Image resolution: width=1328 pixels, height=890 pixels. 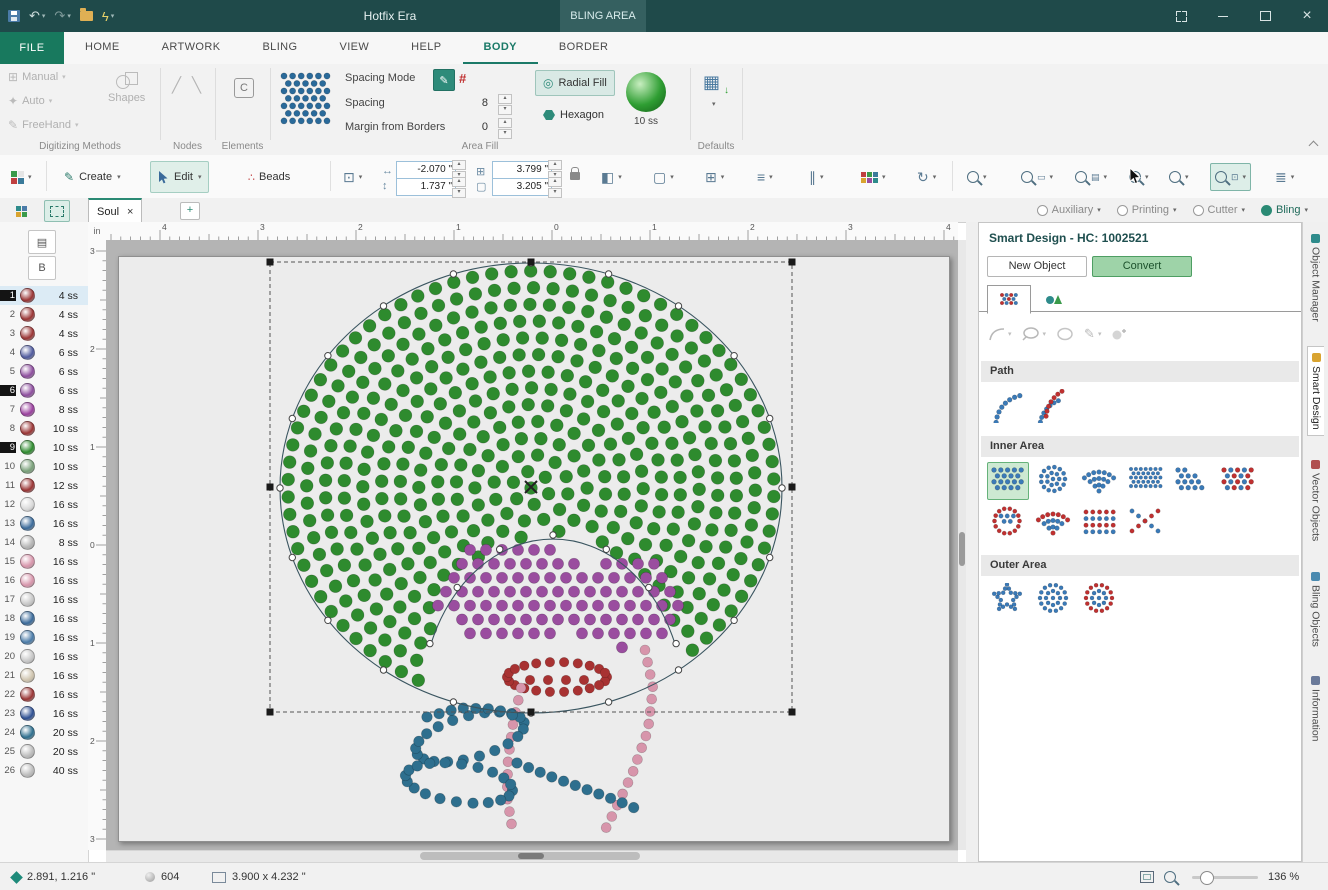 I want to click on scene-objects-button, so click(x=21, y=211).